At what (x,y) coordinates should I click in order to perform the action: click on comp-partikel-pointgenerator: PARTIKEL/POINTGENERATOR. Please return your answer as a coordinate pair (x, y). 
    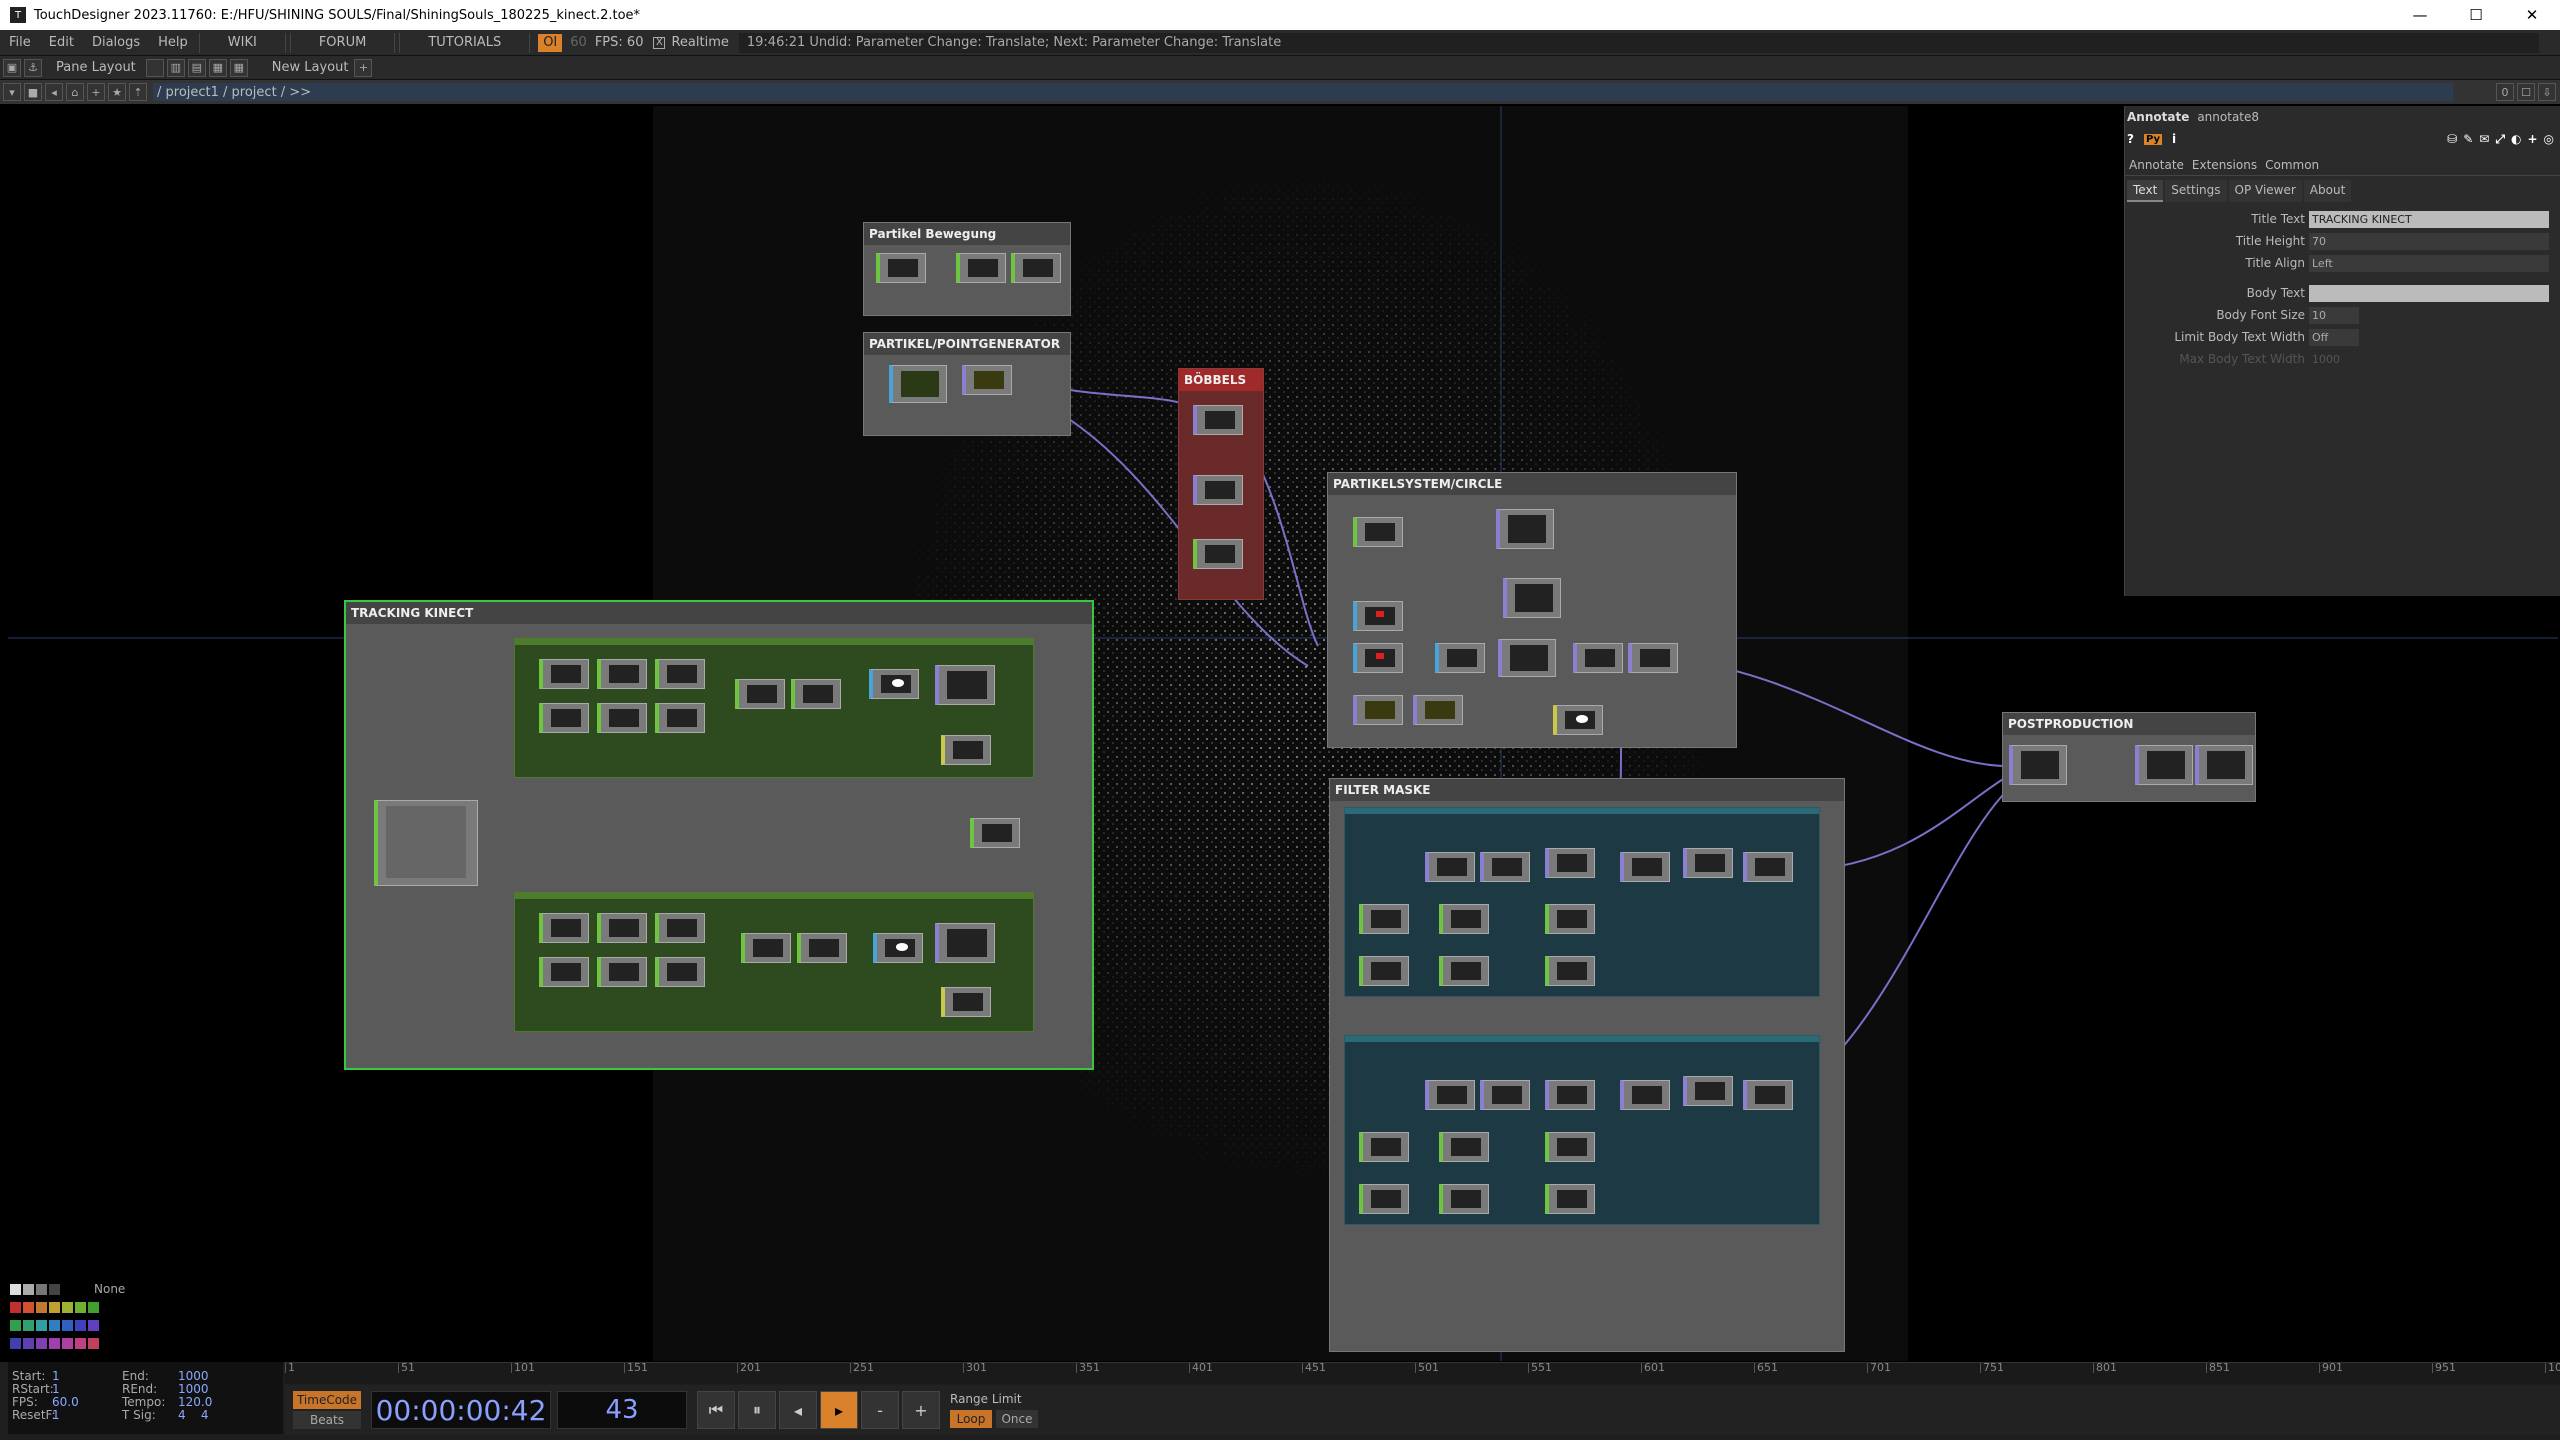
    Looking at the image, I should click on (967, 384).